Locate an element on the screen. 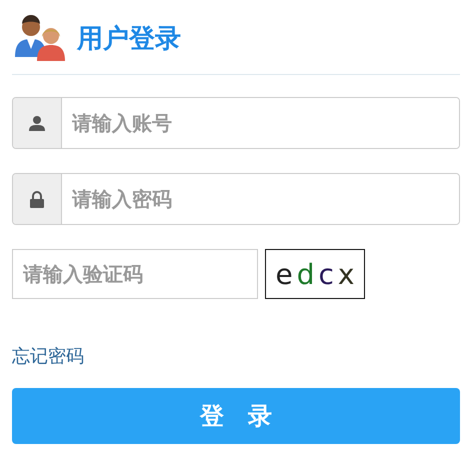 Image resolution: width=473 pixels, height=460 pixels. input-field: 请输入账号 is located at coordinates (236, 123).